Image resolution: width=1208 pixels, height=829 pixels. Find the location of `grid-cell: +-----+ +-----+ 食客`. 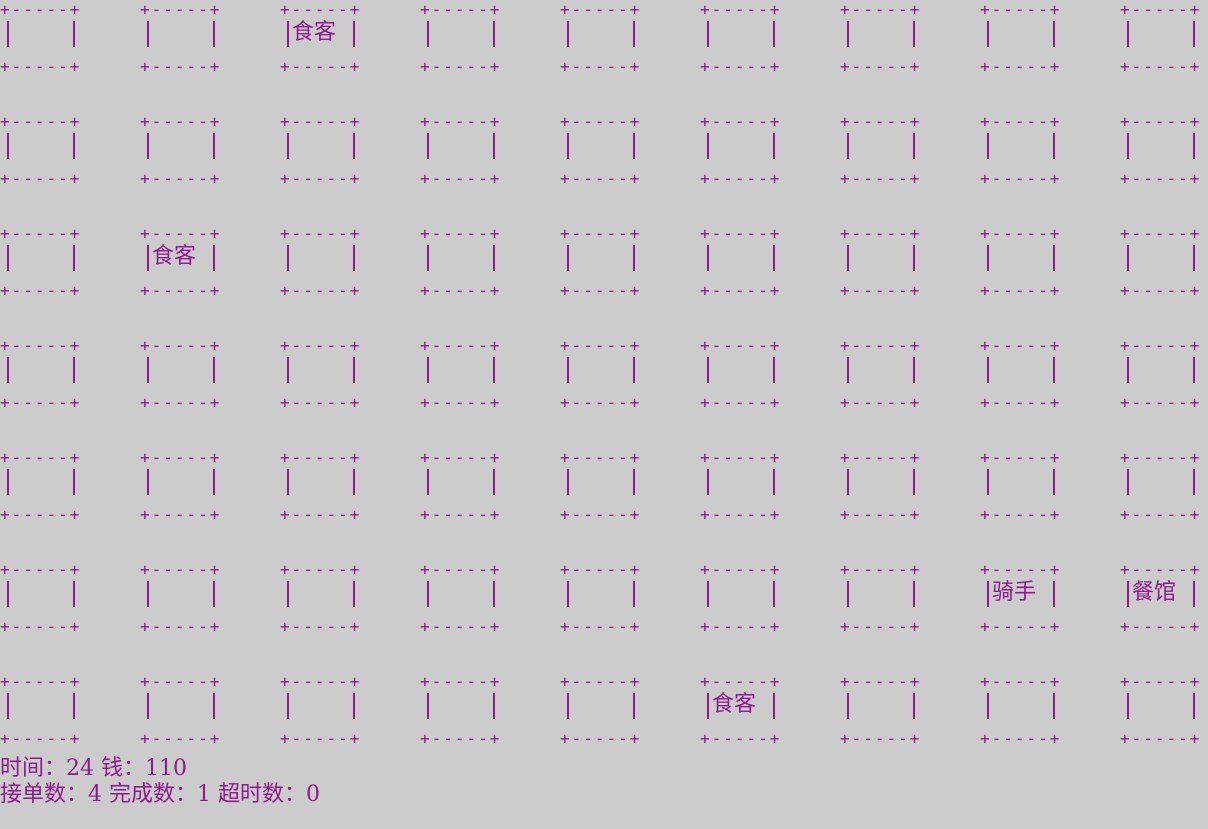

grid-cell: +-----+ +-----+ 食客 is located at coordinates (321, 38).